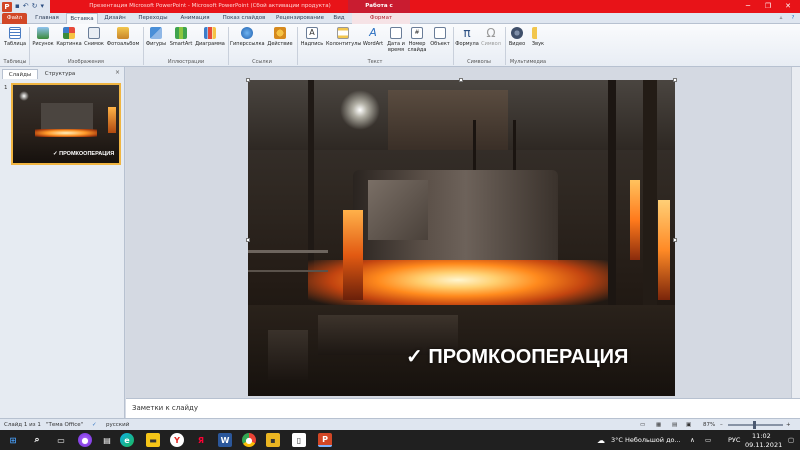 This screenshot has height=450, width=800. I want to click on object-icon, so click(440, 33).